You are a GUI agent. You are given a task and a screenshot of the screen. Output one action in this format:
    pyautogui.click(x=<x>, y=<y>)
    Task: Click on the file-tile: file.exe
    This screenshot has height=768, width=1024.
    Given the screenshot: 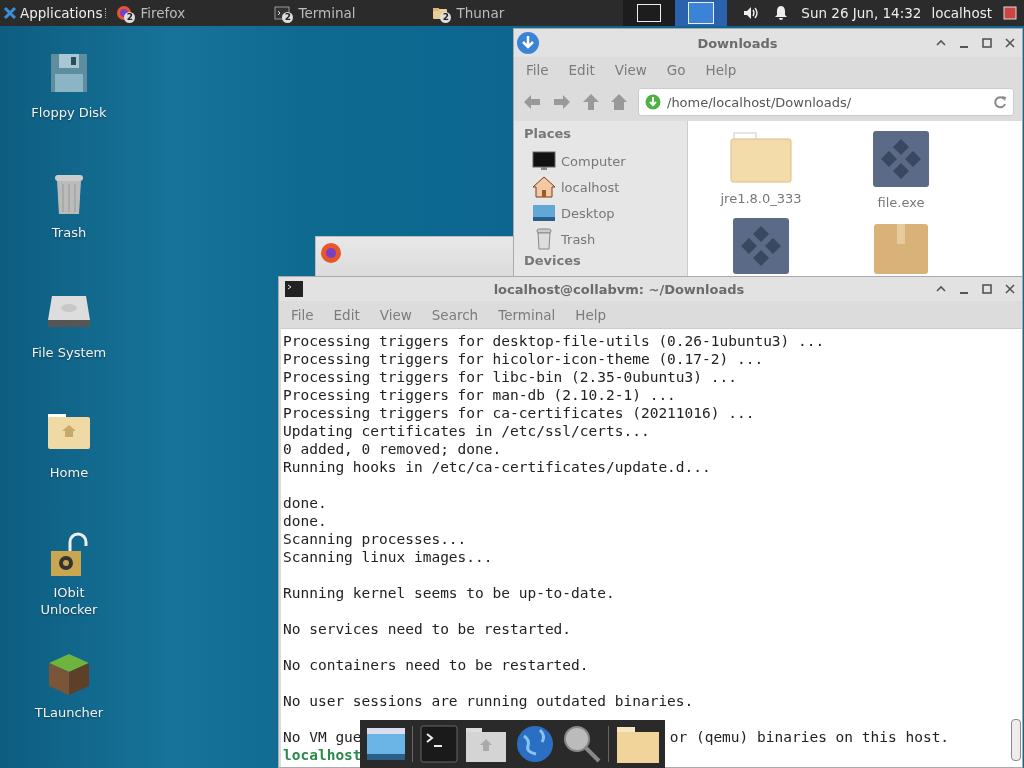 What is the action you would take?
    pyautogui.click(x=901, y=170)
    